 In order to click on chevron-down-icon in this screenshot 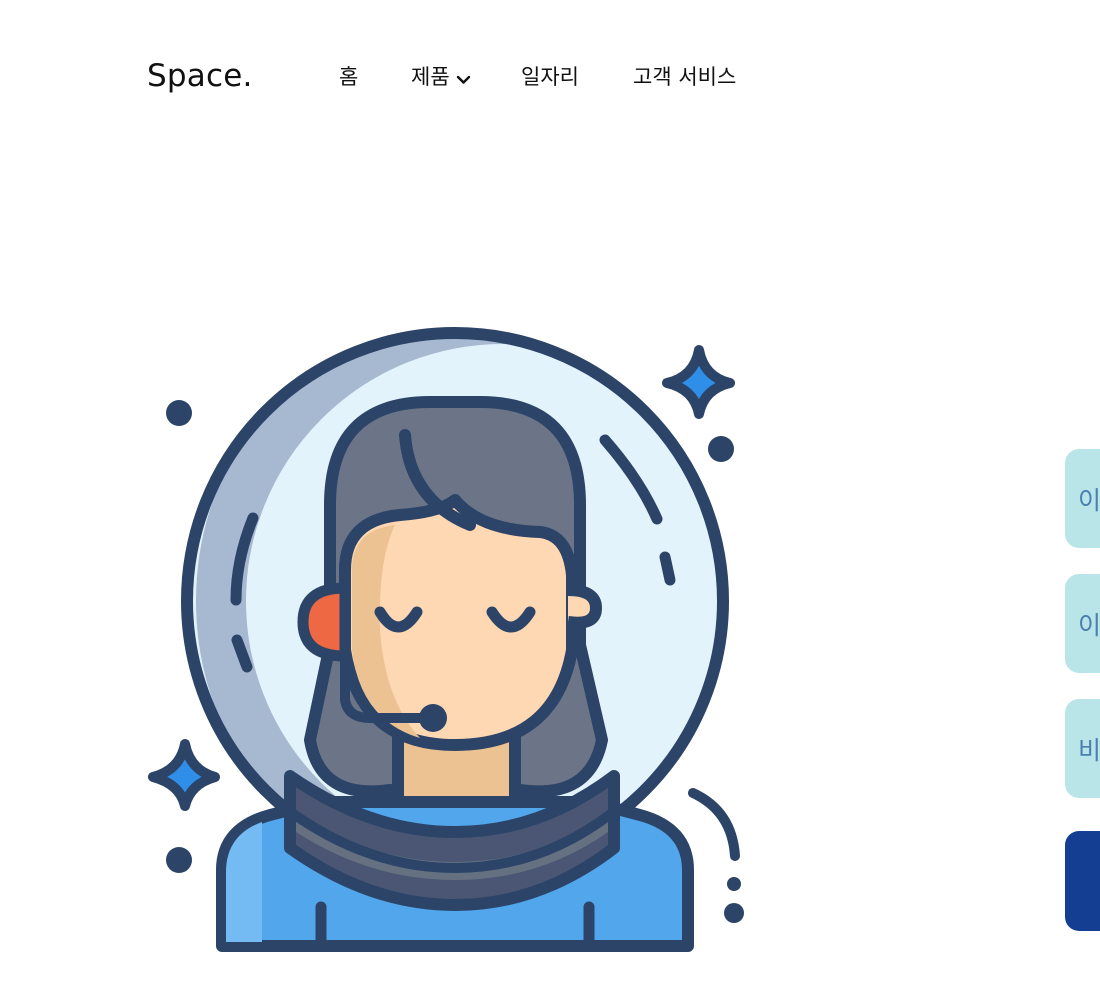, I will do `click(463, 78)`.